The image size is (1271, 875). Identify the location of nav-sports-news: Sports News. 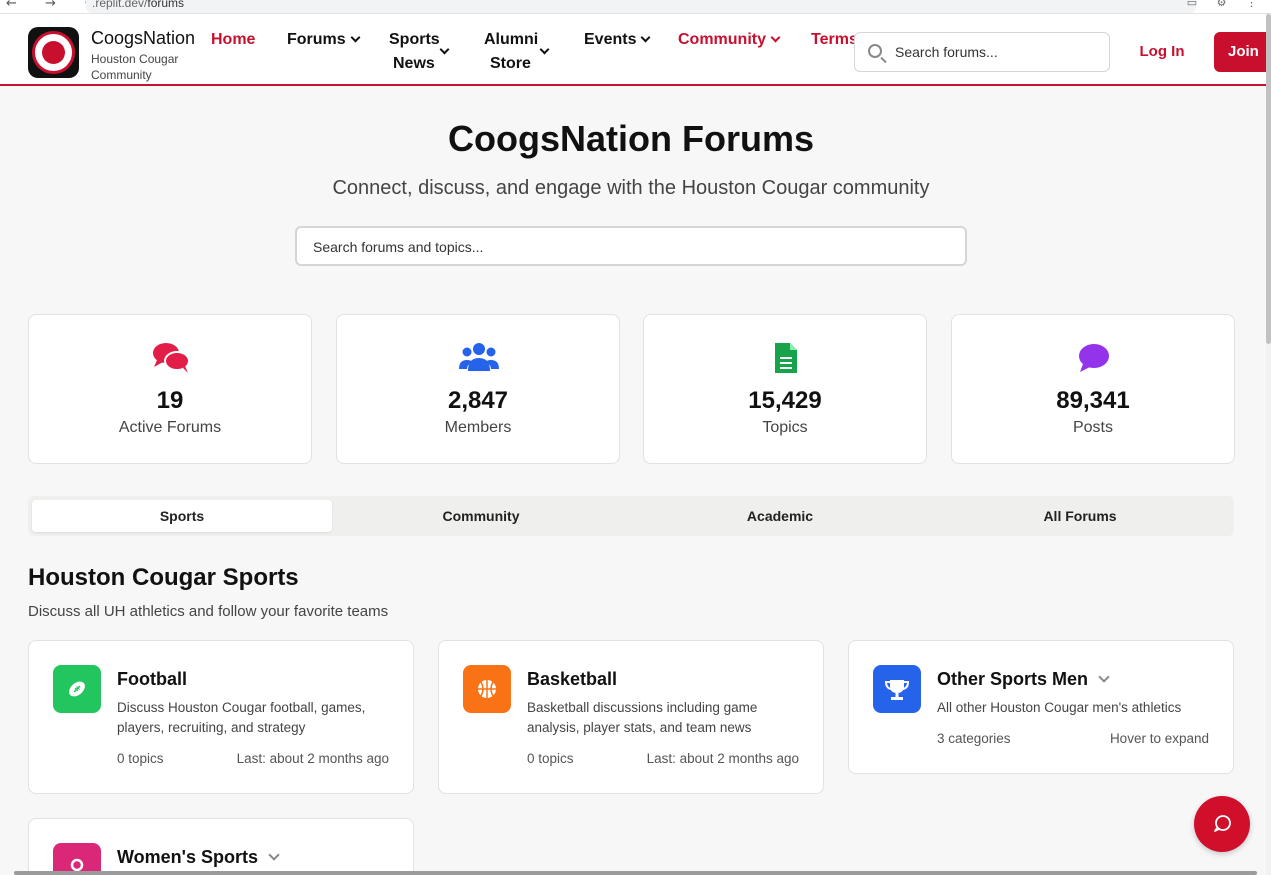
(424, 50).